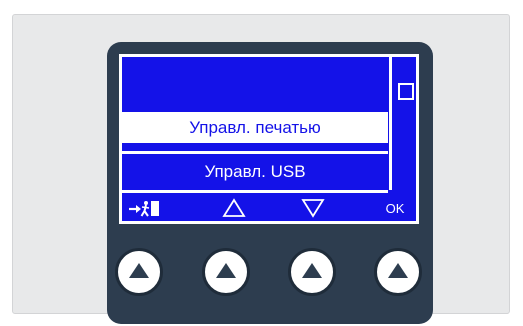  I want to click on up-triangle-icon, so click(234, 208).